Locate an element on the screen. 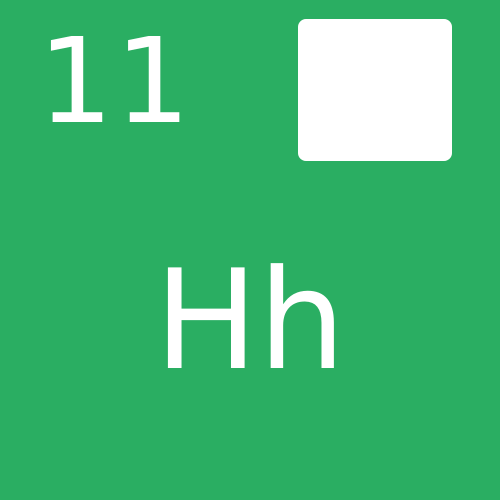  white-square-box is located at coordinates (375, 90).